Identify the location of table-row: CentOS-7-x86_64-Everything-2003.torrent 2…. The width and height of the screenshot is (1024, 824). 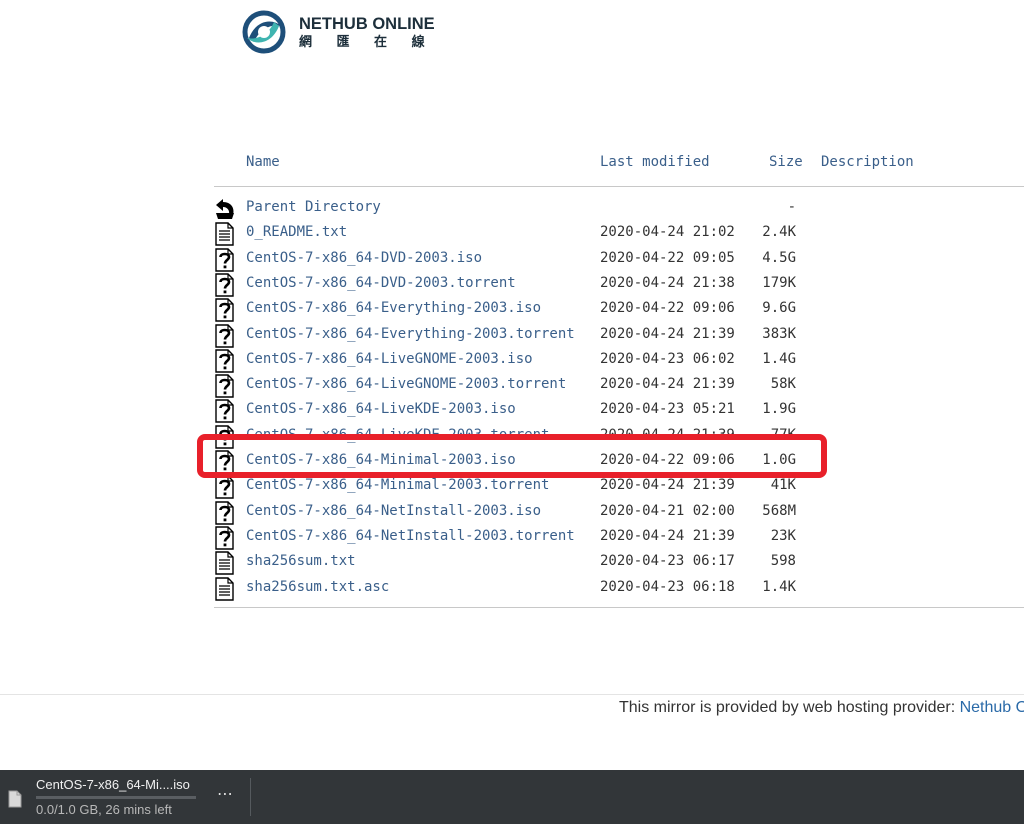
(512, 335).